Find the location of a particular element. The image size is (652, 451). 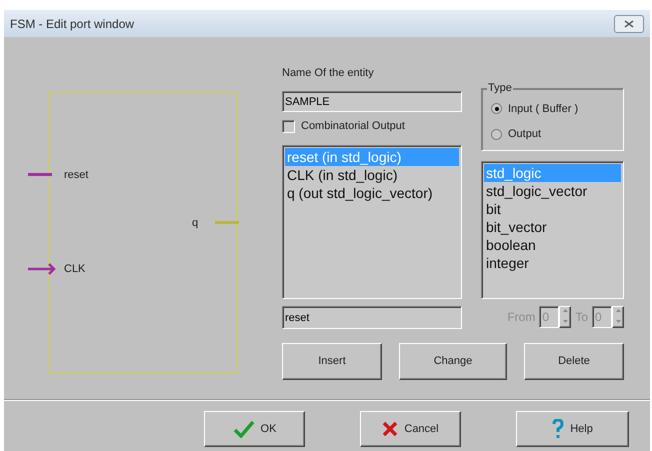

entity-name-field: SAMPLE is located at coordinates (372, 101).